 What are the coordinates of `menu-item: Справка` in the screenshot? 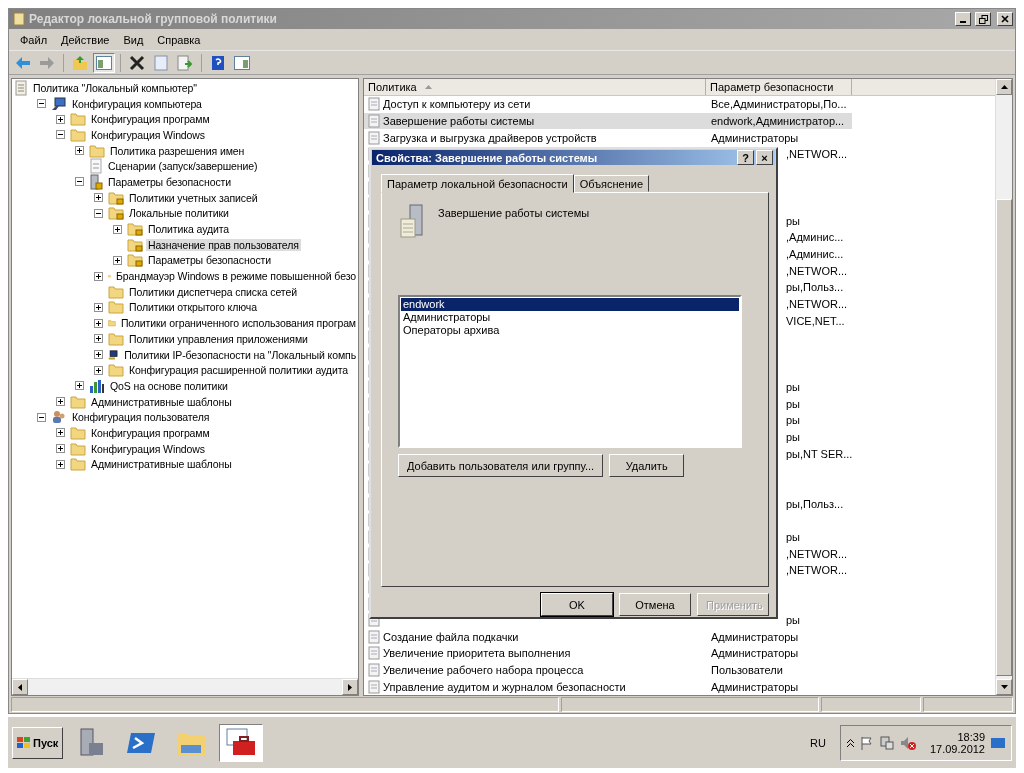 It's located at (179, 39).